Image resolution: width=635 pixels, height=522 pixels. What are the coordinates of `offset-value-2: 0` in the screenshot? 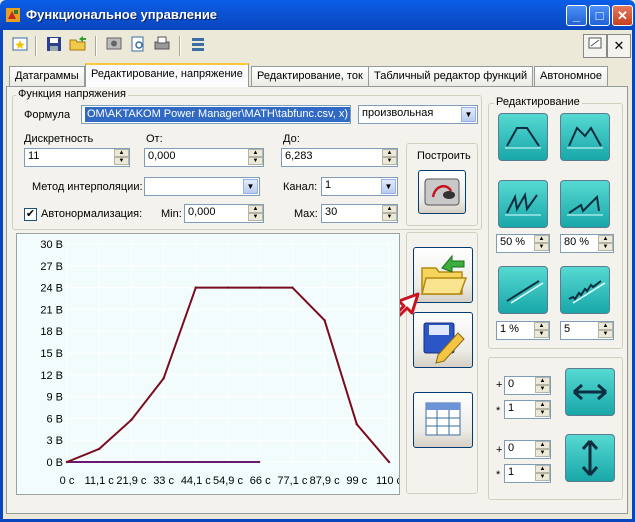 It's located at (511, 448).